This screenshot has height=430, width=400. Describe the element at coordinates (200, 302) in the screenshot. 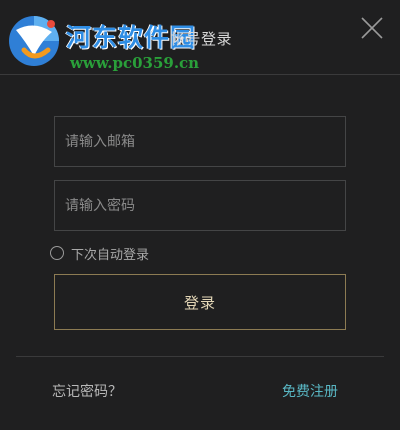

I see `login-button: 登录` at that location.